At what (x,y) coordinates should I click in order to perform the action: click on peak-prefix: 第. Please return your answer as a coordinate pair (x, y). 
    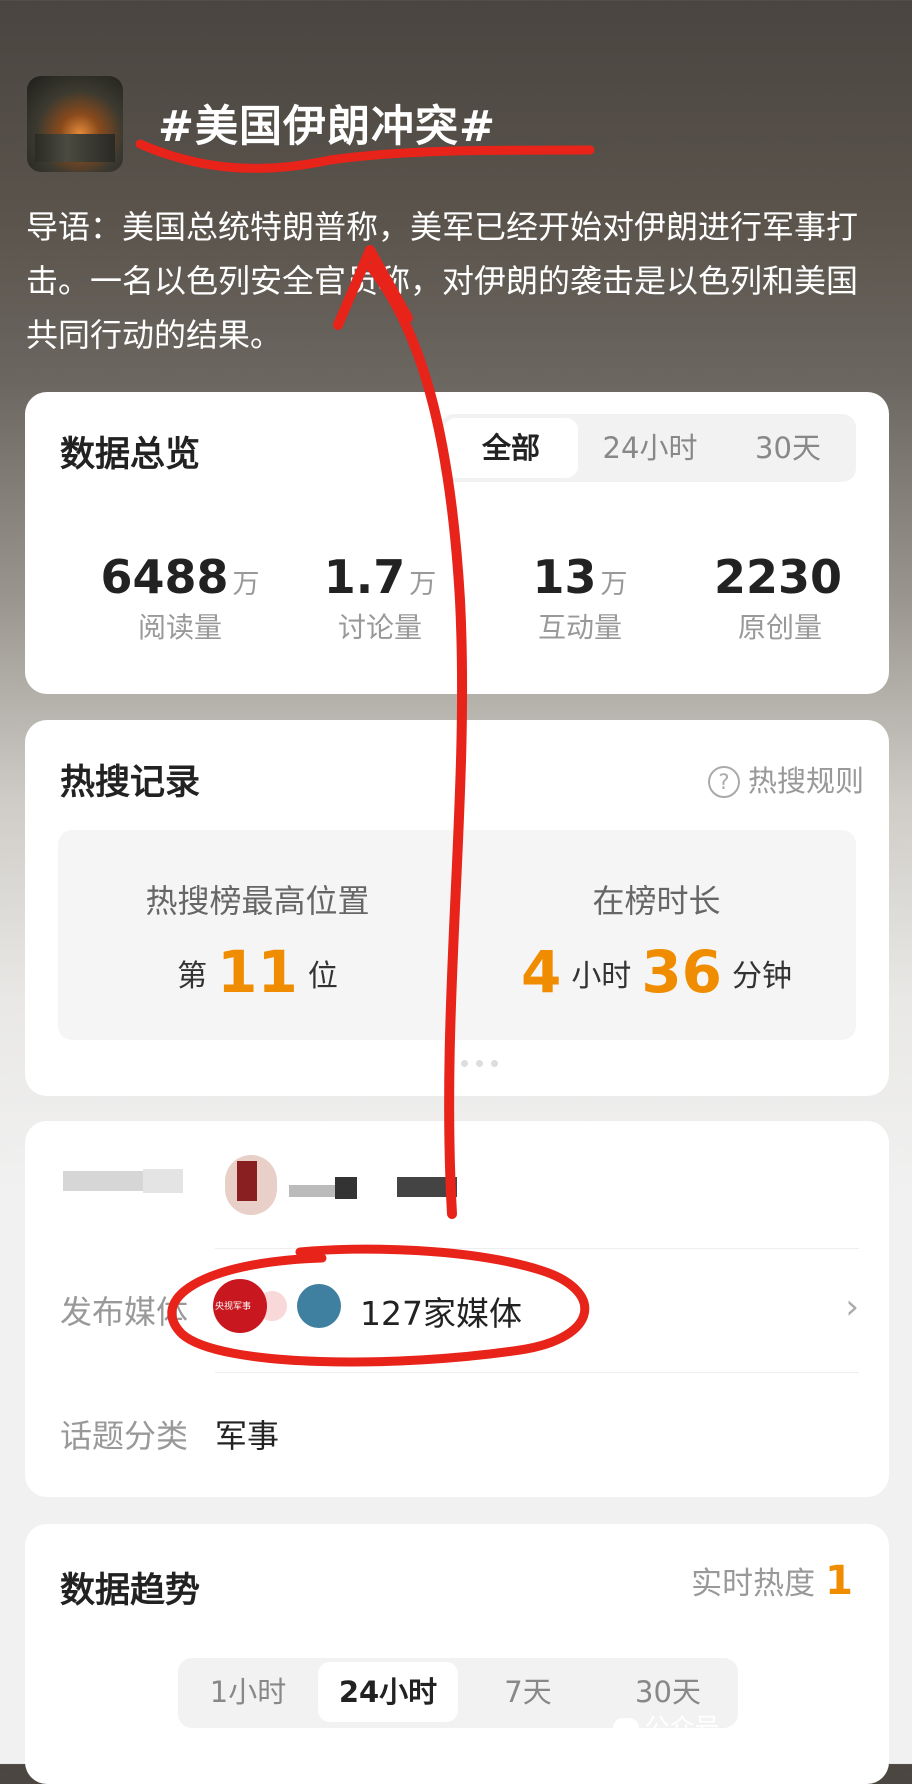
    Looking at the image, I should click on (192, 976).